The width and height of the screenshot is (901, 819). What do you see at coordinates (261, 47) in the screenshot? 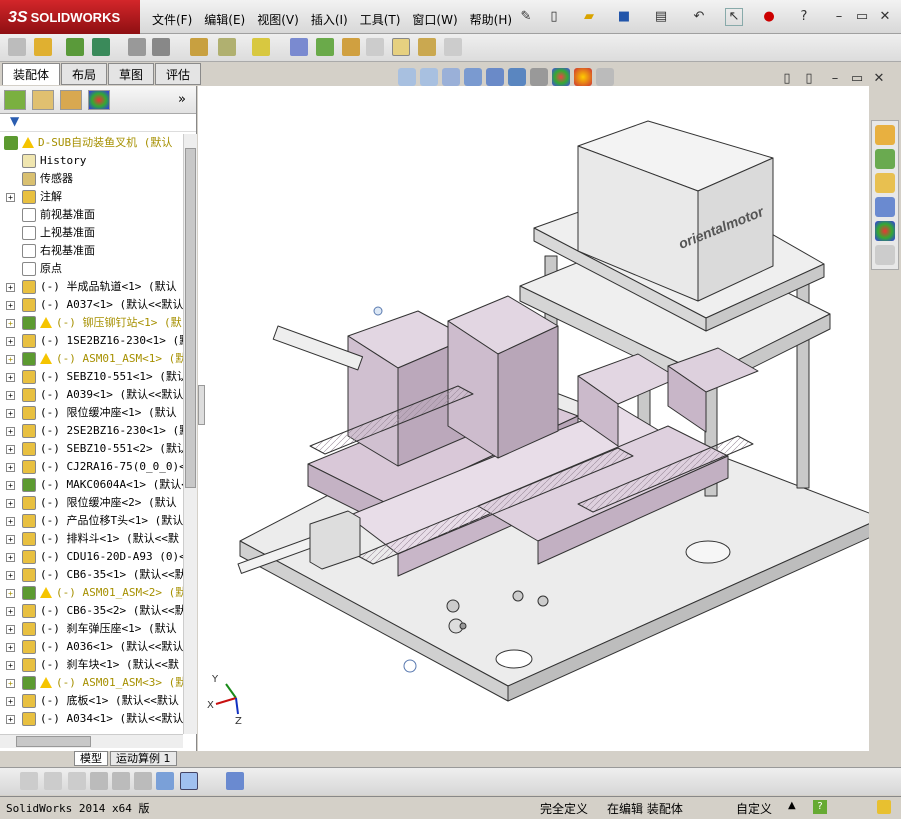
I see `new-motion-study-icon` at bounding box center [261, 47].